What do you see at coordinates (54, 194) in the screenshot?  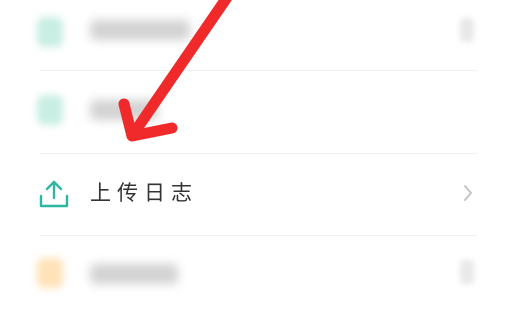 I see `upload-icon` at bounding box center [54, 194].